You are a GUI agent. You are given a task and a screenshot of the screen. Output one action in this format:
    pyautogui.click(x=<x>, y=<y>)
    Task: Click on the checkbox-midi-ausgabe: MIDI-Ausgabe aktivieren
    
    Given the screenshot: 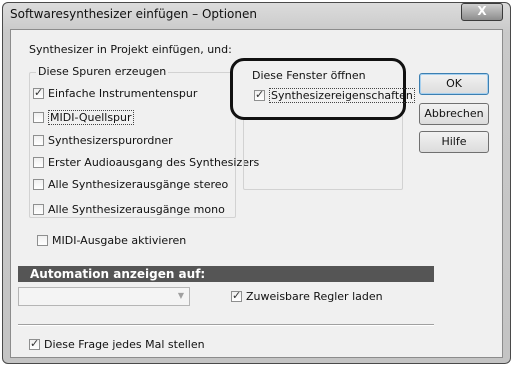 What is the action you would take?
    pyautogui.click(x=111, y=240)
    